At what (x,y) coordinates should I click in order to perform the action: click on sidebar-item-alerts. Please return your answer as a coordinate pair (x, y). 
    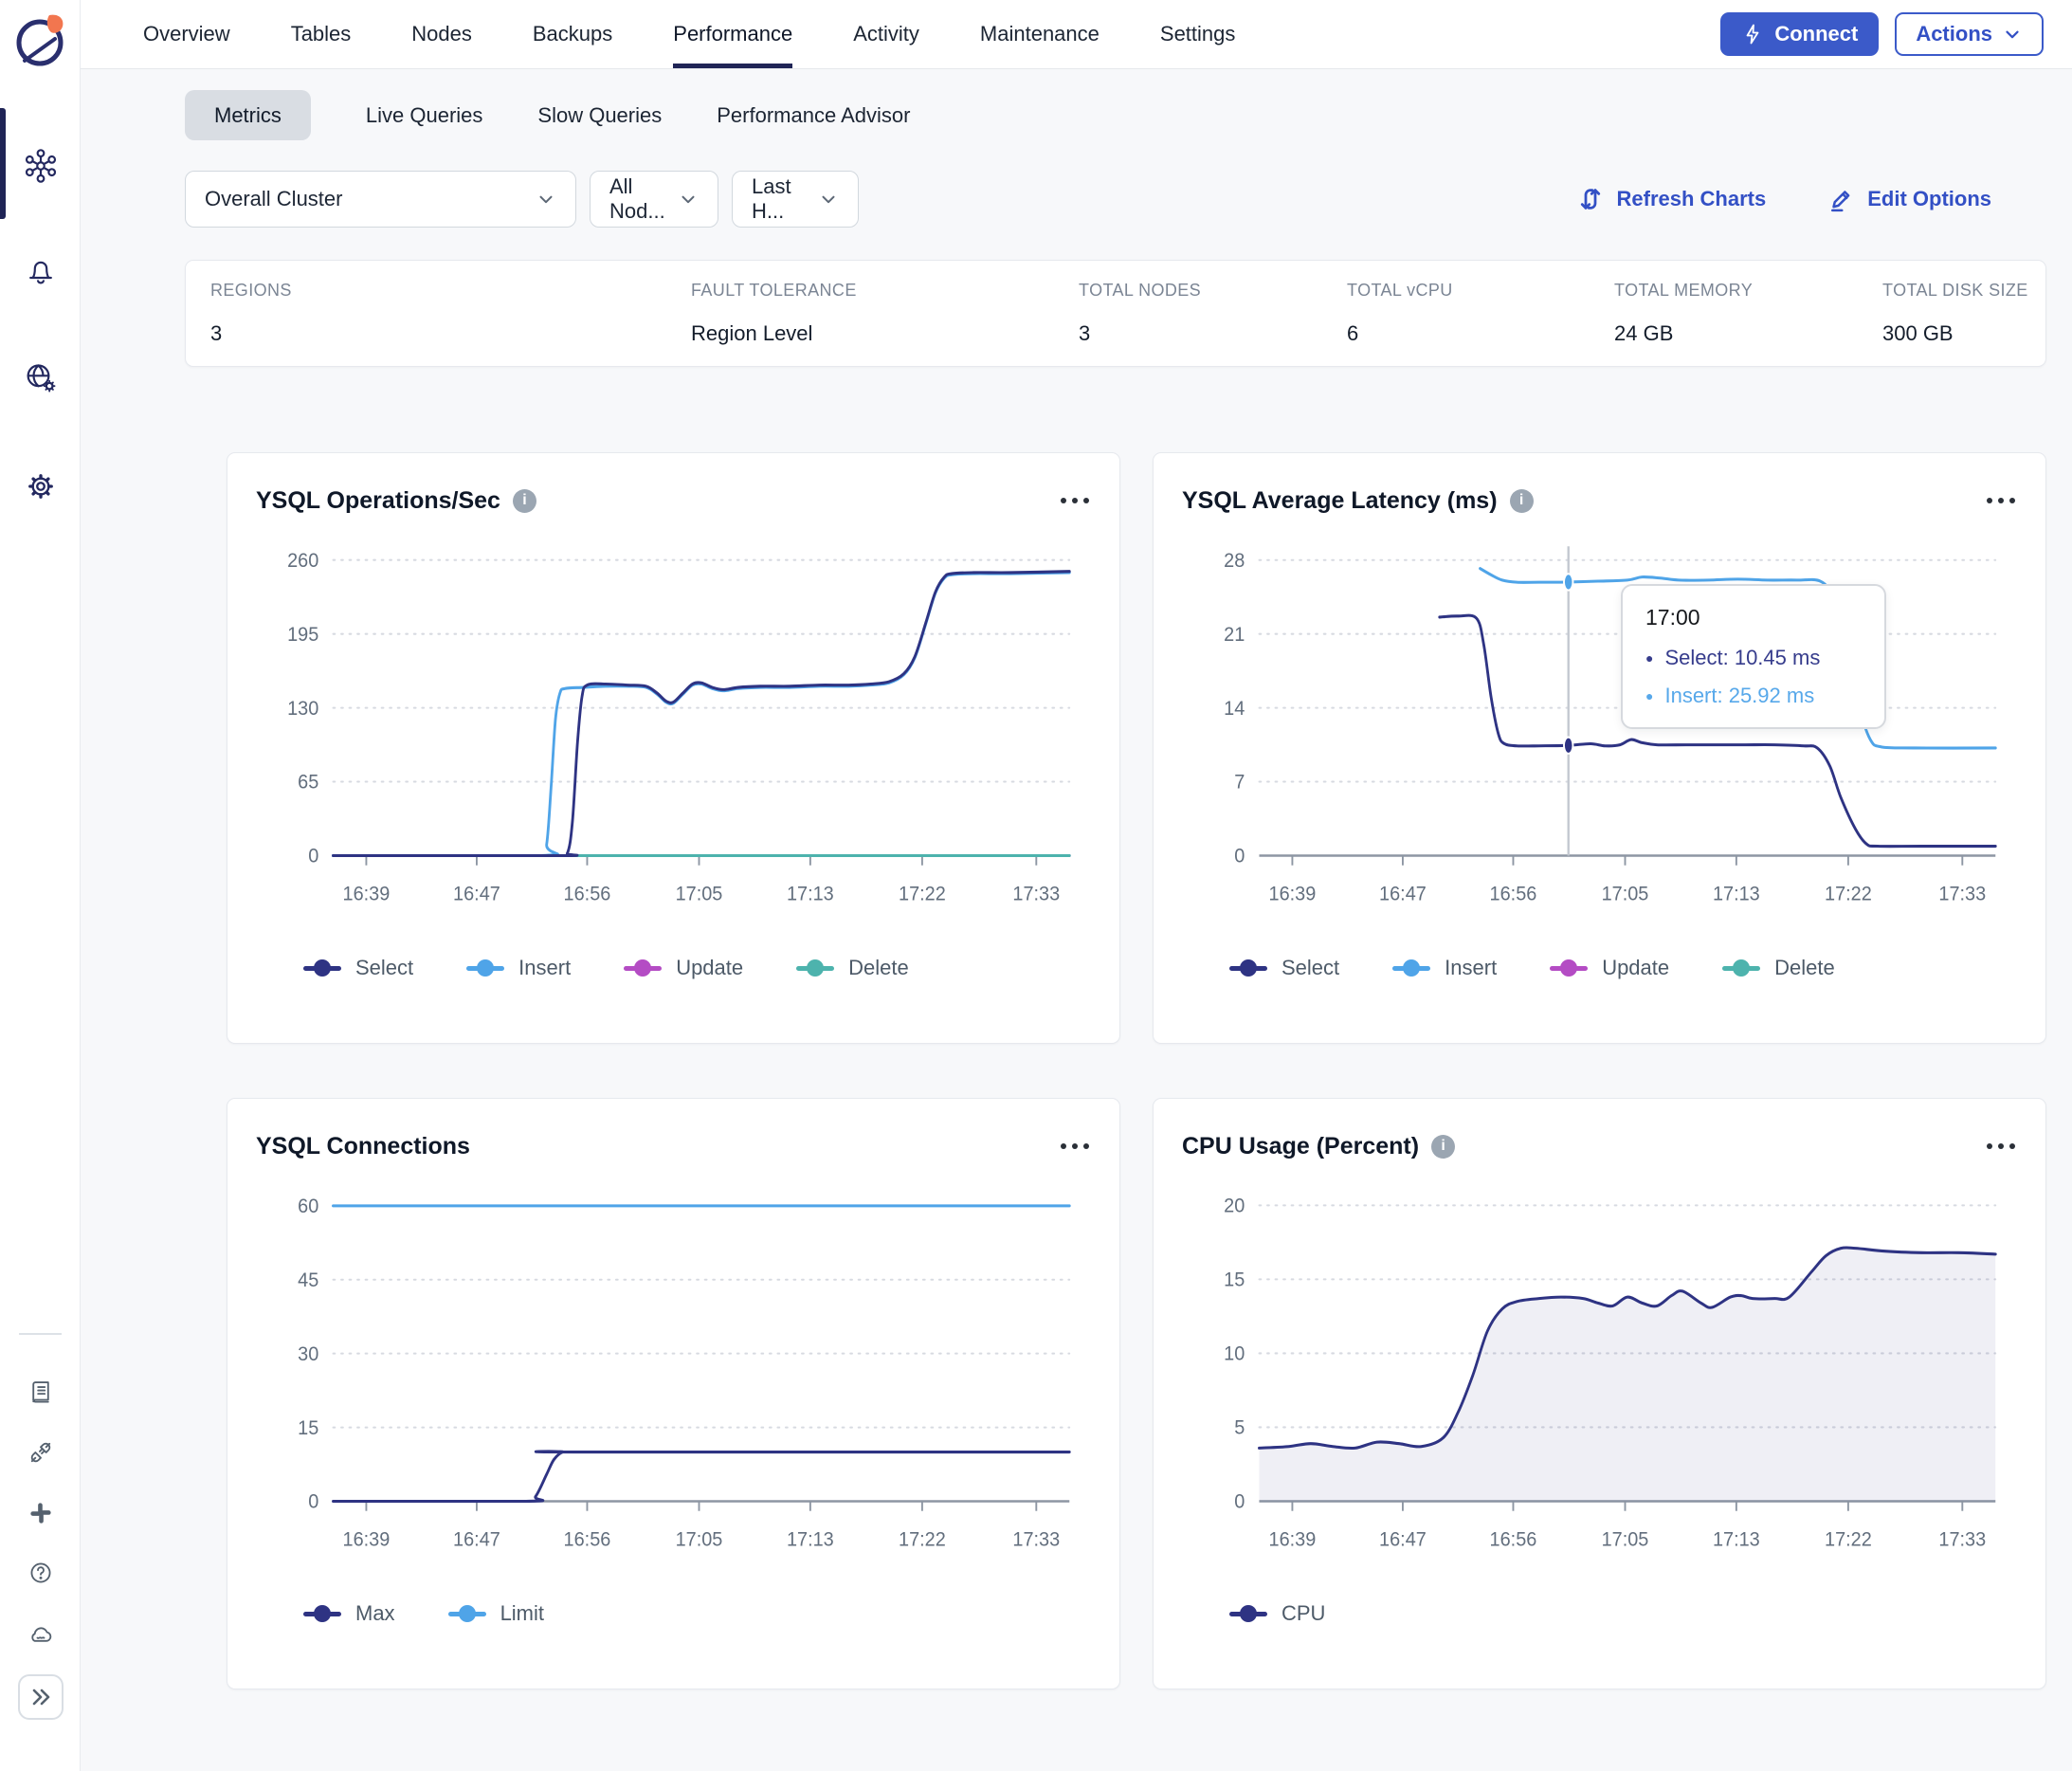
    Looking at the image, I should click on (41, 268).